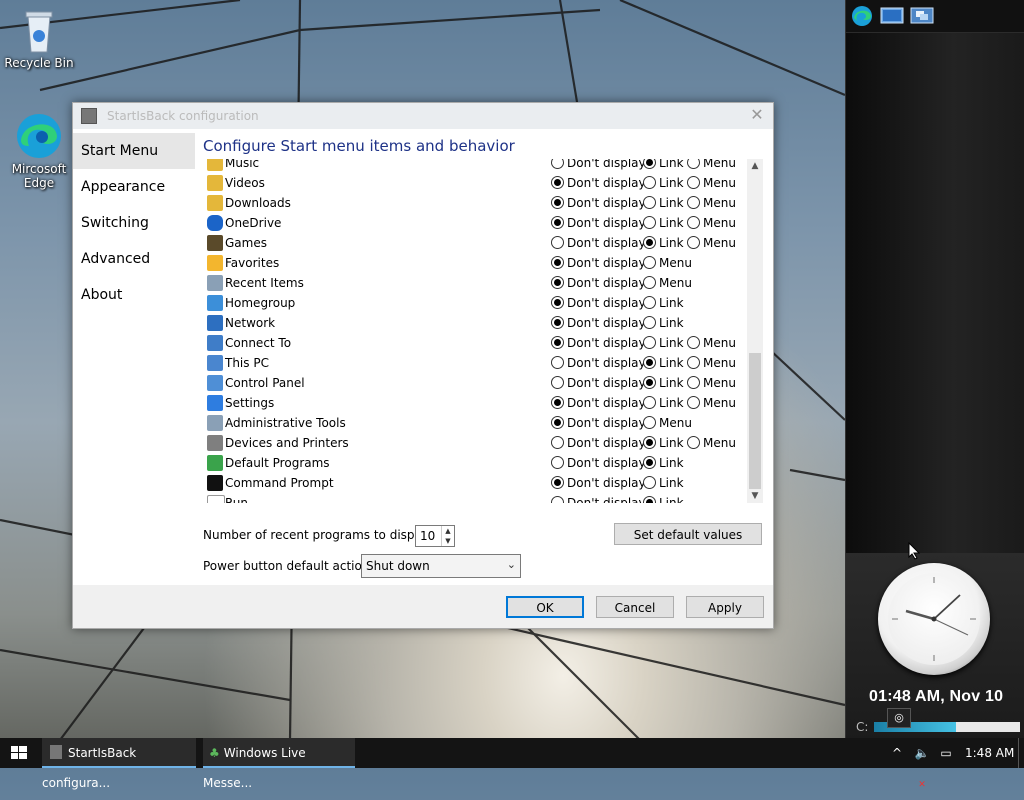  Describe the element at coordinates (946, 753) in the screenshot. I see `network-icon: ▭` at that location.